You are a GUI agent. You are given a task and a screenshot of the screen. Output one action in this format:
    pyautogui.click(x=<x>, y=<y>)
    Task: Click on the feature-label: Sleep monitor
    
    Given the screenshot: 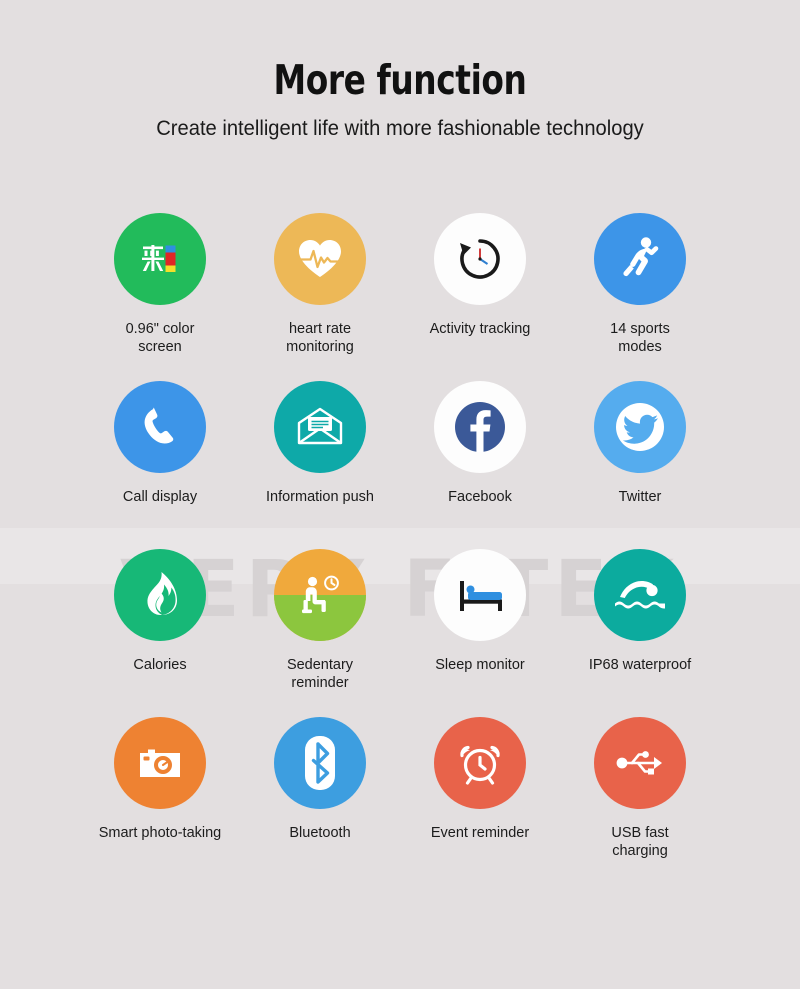 What is the action you would take?
    pyautogui.click(x=480, y=665)
    